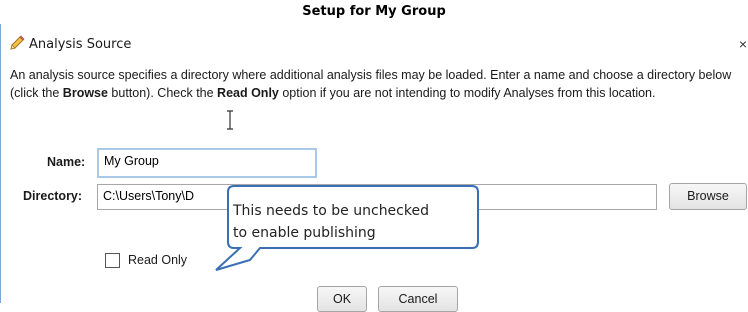  I want to click on name-label: Name:, so click(66, 162).